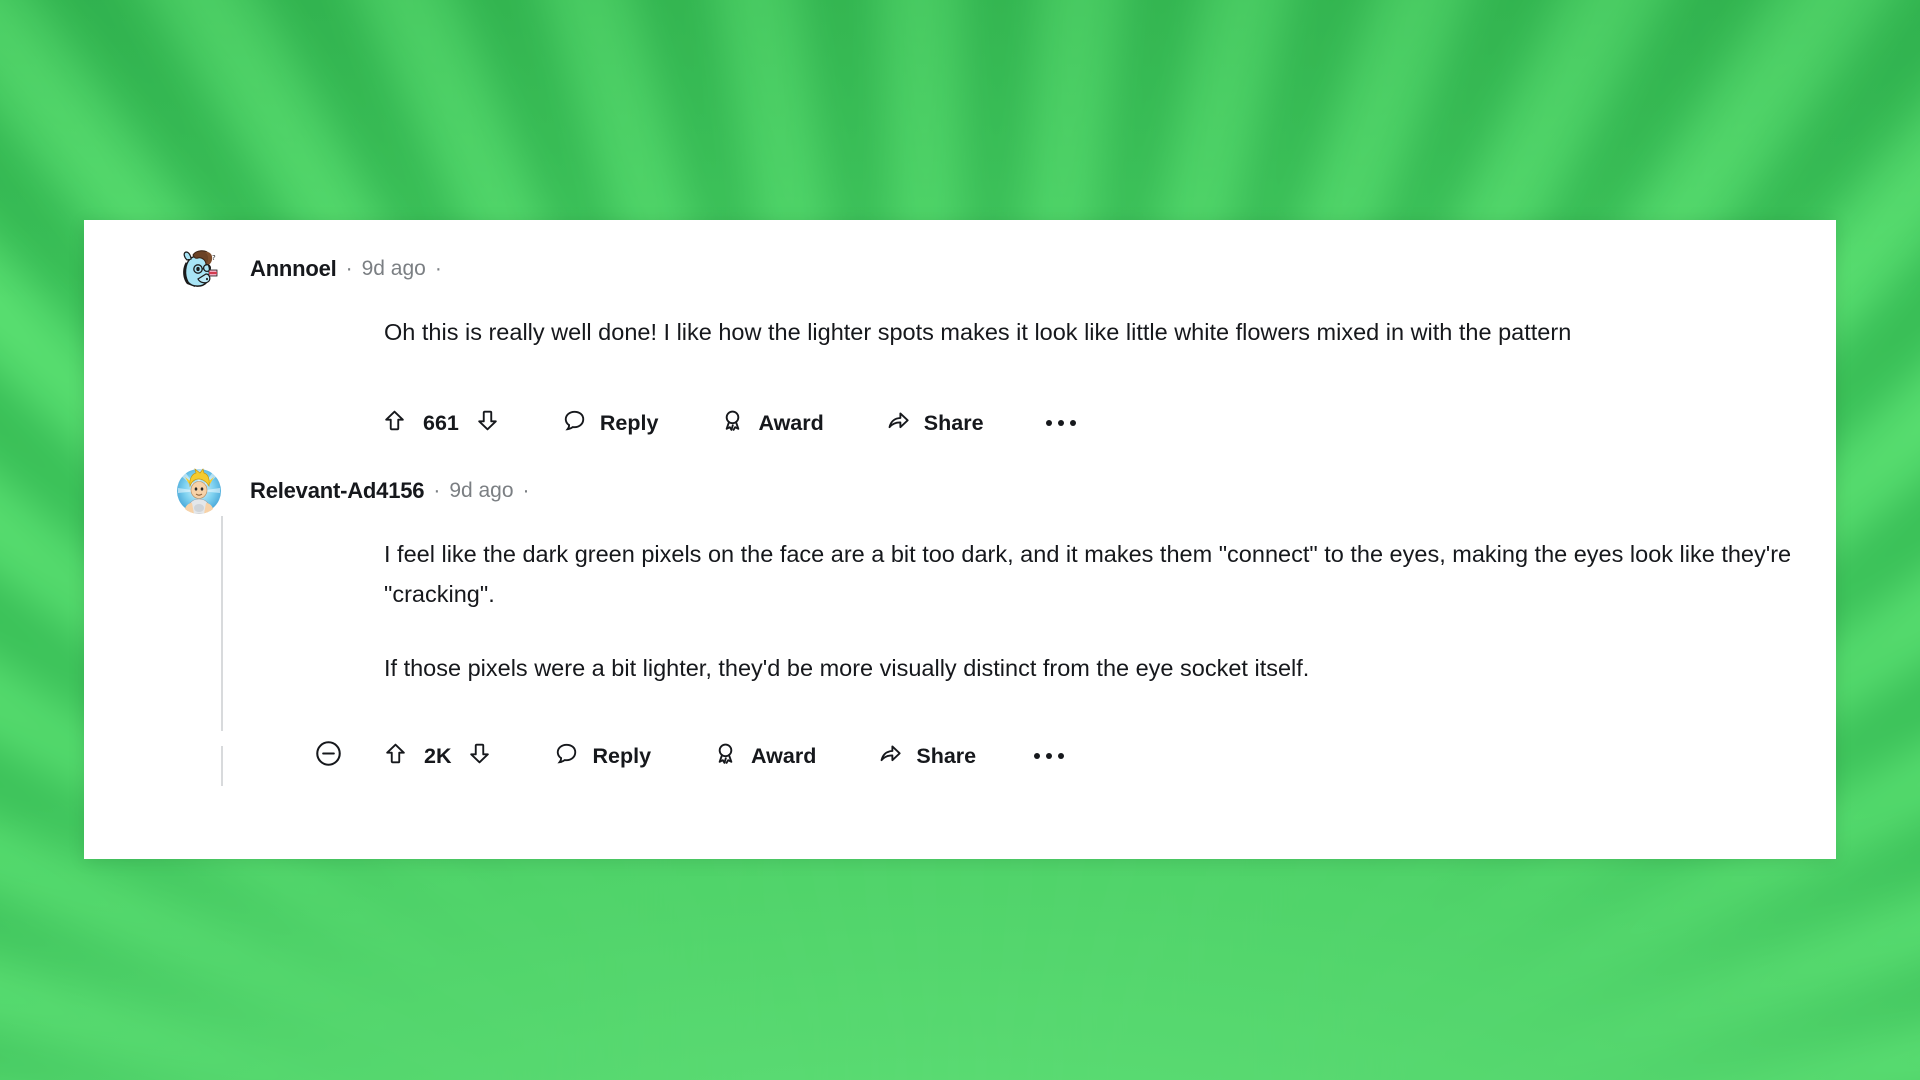 This screenshot has width=1920, height=1080. What do you see at coordinates (199, 269) in the screenshot?
I see `avatar: ?` at bounding box center [199, 269].